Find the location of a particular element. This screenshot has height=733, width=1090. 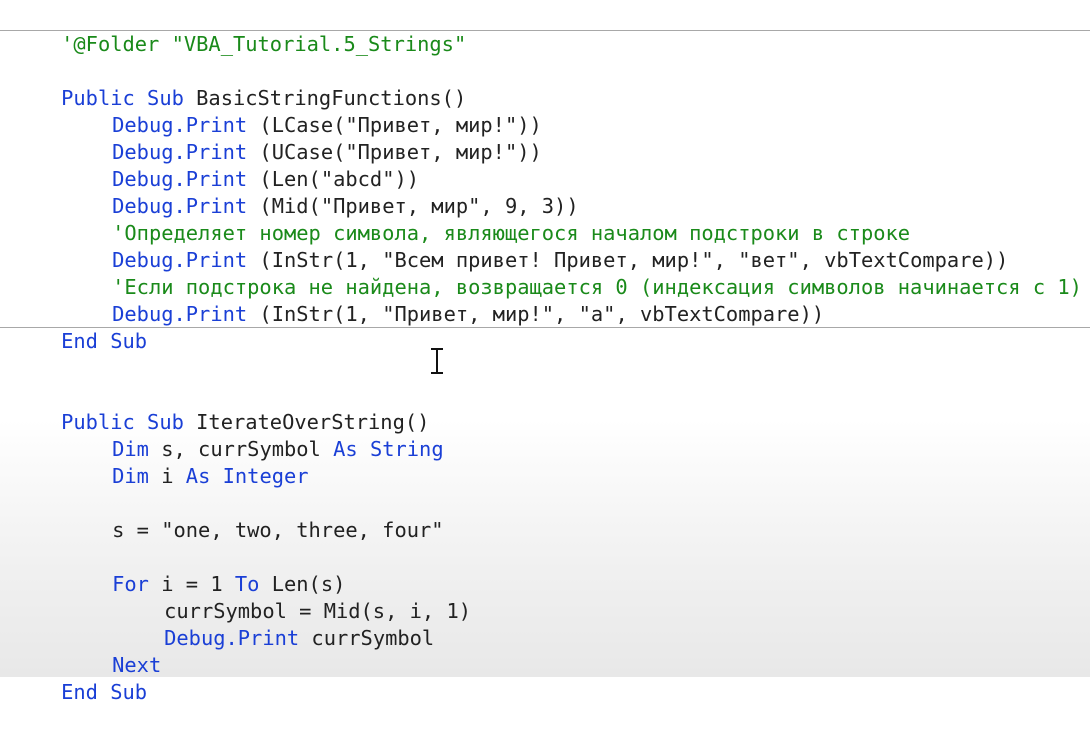

keyword-as-string: As String is located at coordinates (388, 449).